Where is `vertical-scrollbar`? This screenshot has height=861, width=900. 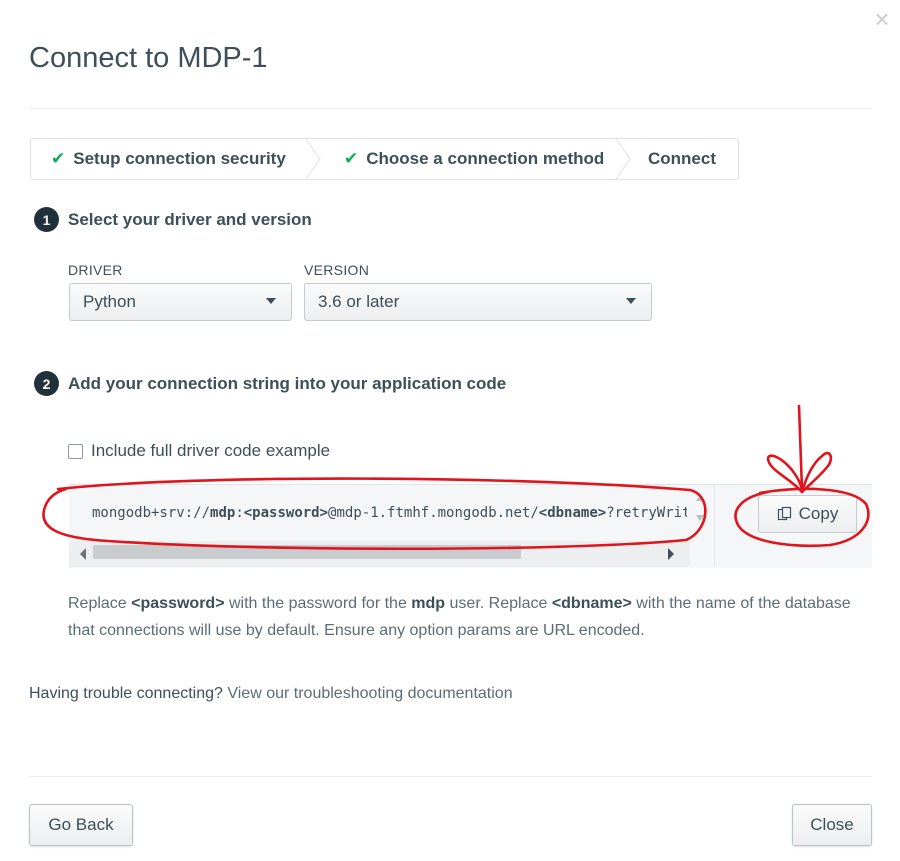
vertical-scrollbar is located at coordinates (700, 515).